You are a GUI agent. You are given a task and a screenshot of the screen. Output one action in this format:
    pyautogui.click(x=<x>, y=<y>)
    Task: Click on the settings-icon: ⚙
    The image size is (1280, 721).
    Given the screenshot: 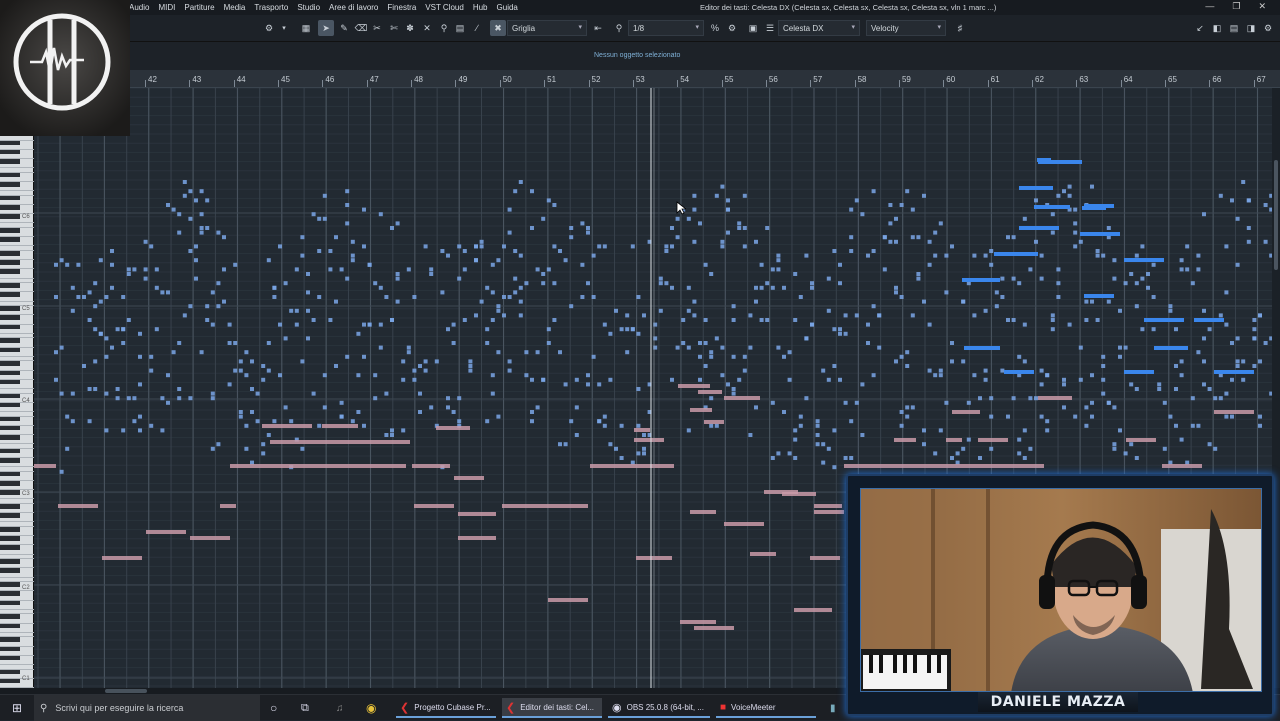 What is the action you would take?
    pyautogui.click(x=1268, y=28)
    